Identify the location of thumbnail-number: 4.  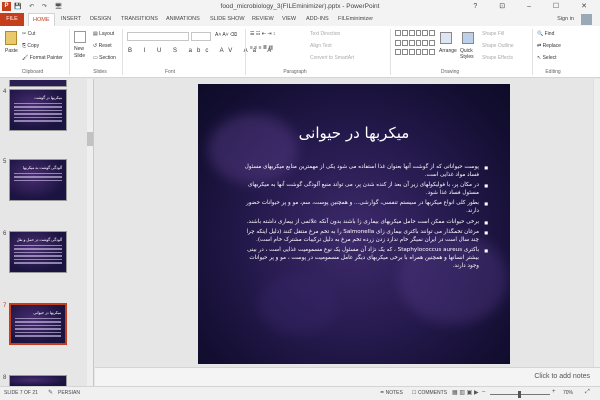
(5, 92).